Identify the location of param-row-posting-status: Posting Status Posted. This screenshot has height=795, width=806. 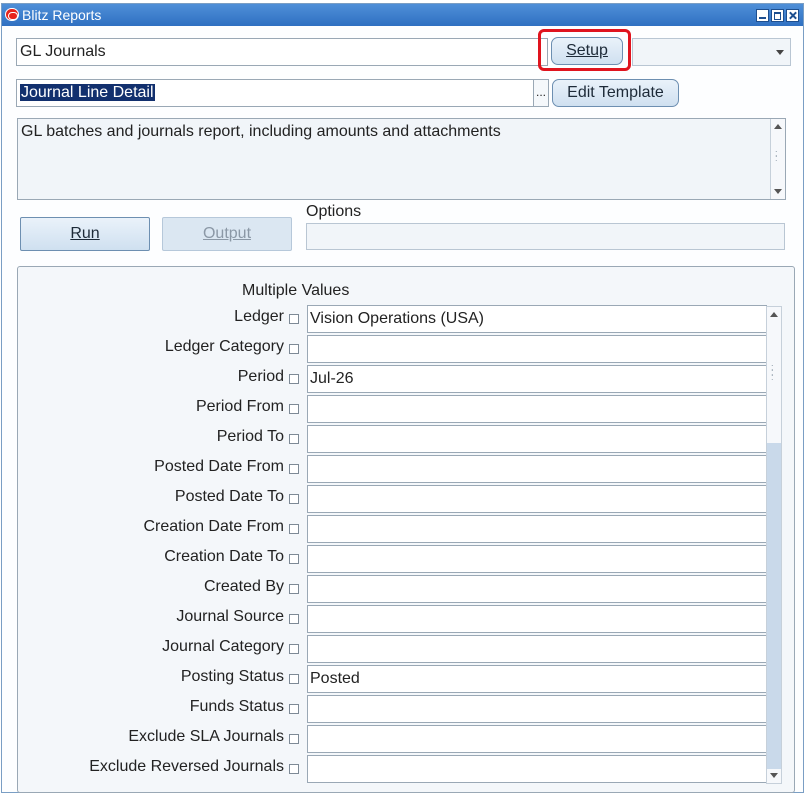
(398, 680).